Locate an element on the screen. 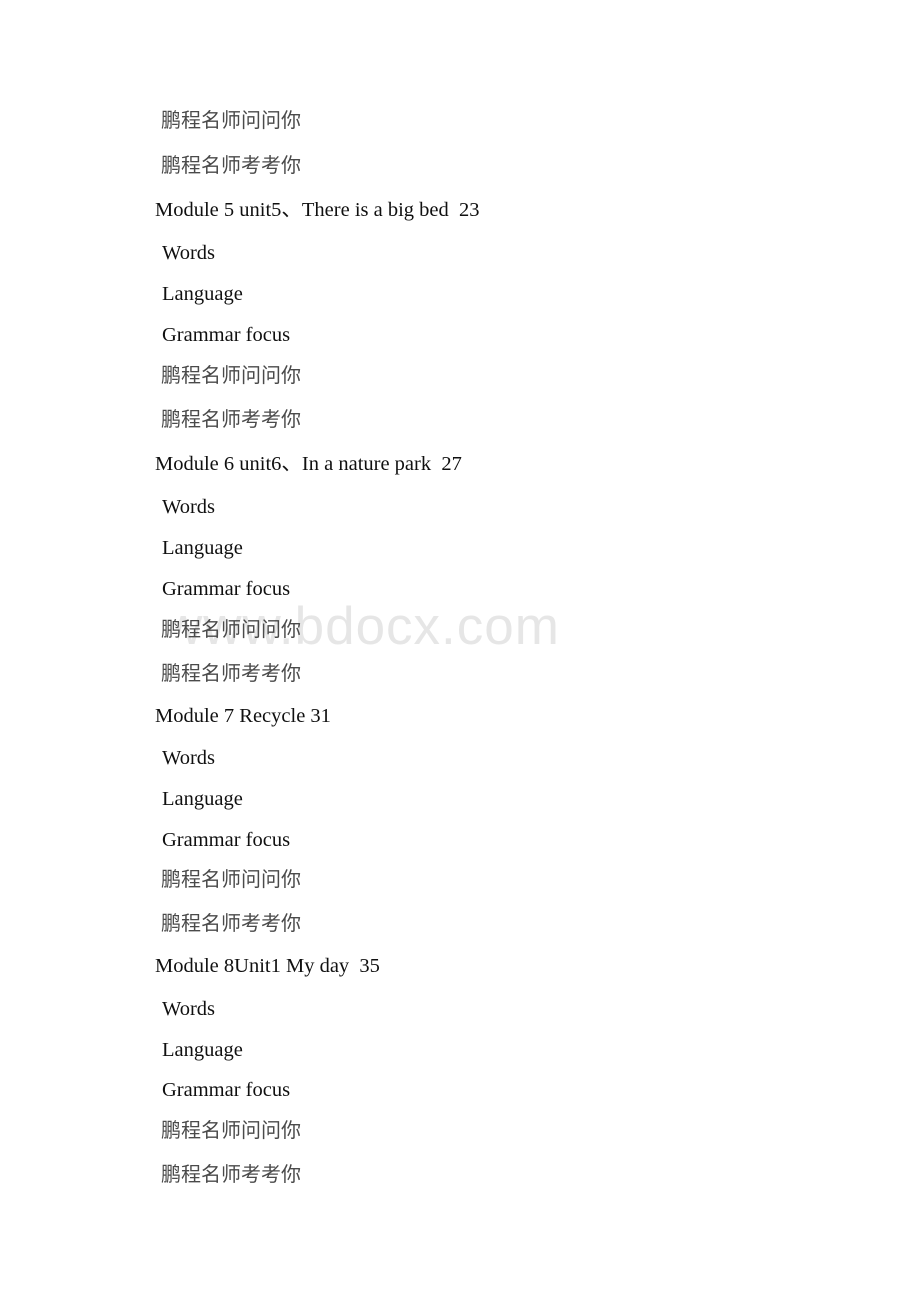  toc-module-entry: Module 6 unit6、In a nature park 27 is located at coordinates (308, 464).